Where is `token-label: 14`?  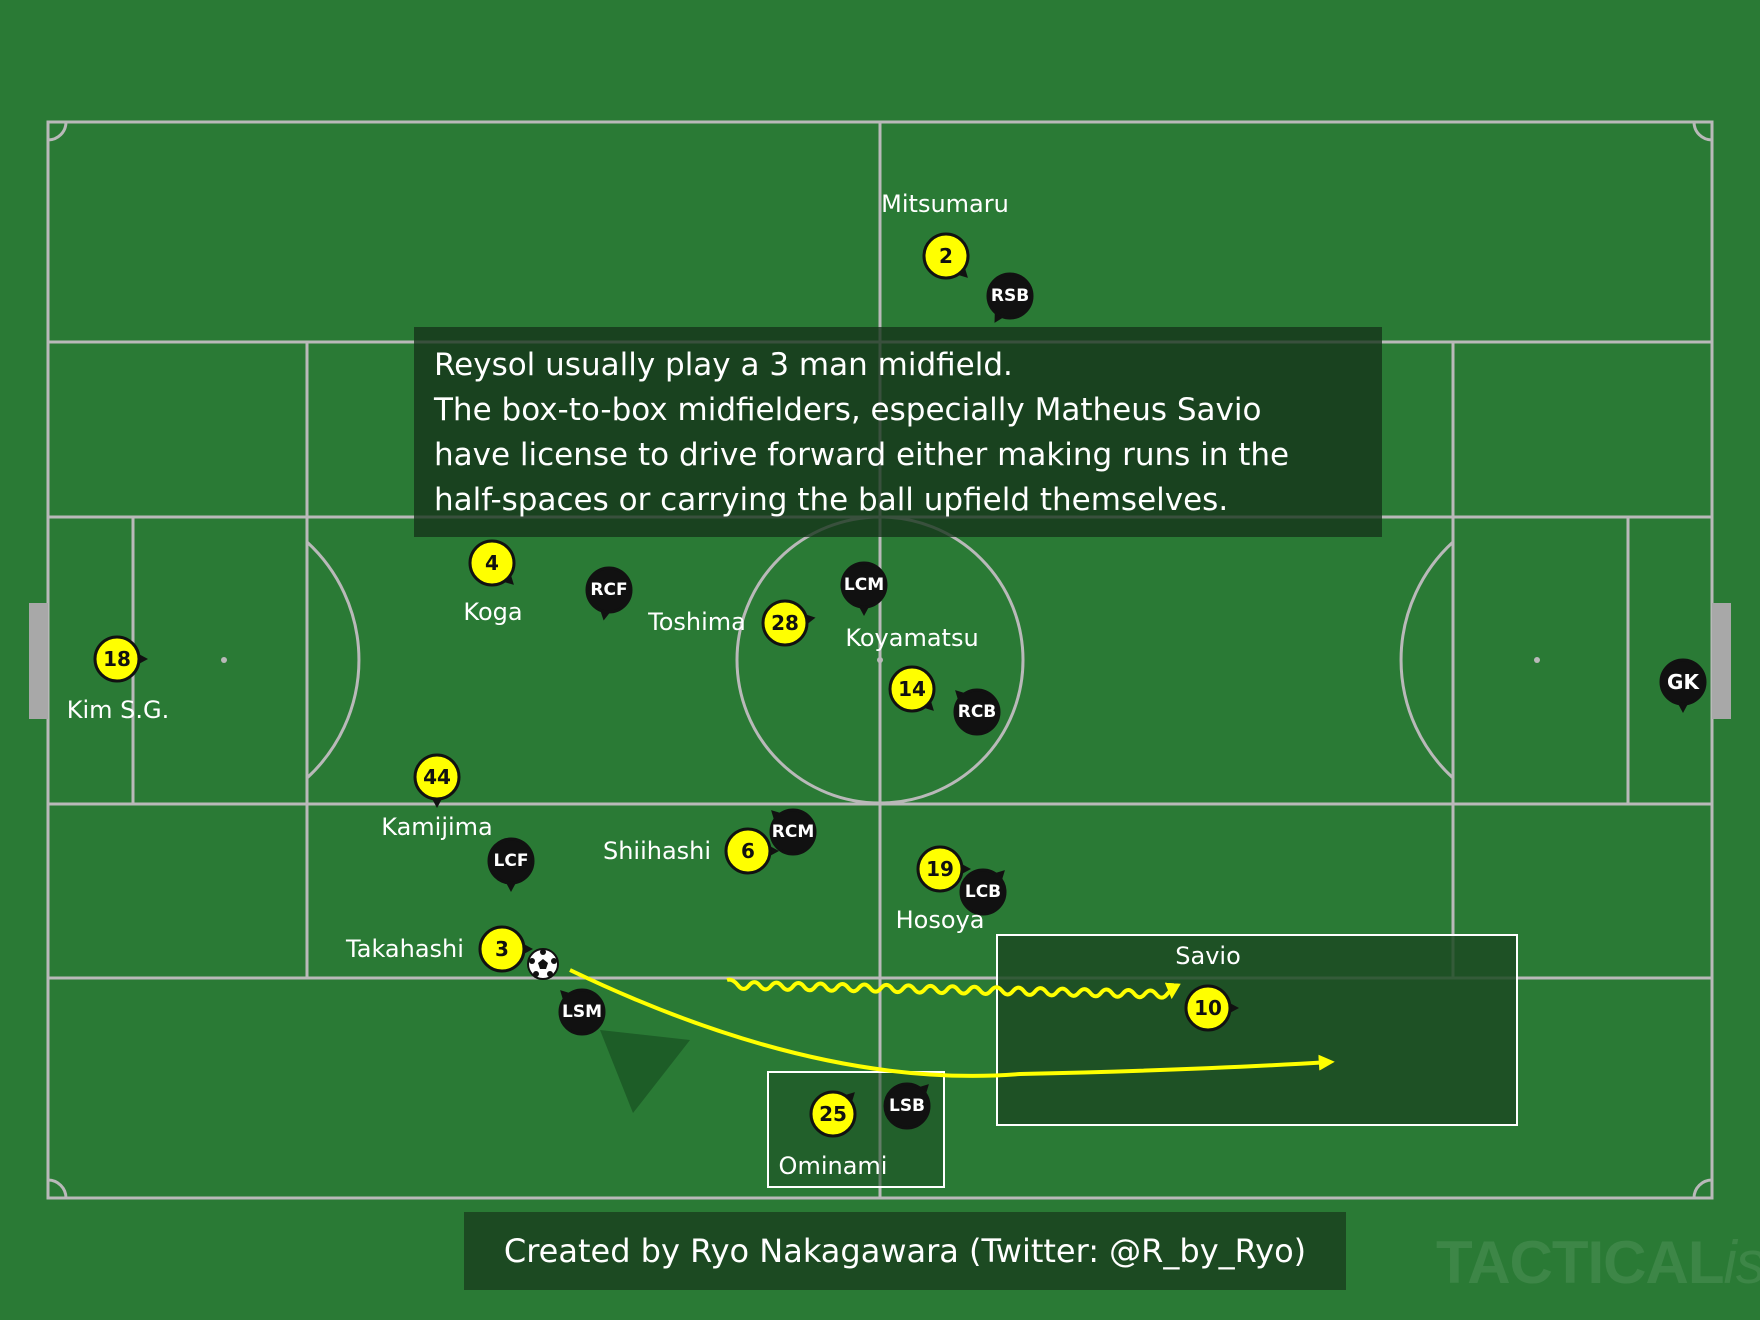 token-label: 14 is located at coordinates (912, 689).